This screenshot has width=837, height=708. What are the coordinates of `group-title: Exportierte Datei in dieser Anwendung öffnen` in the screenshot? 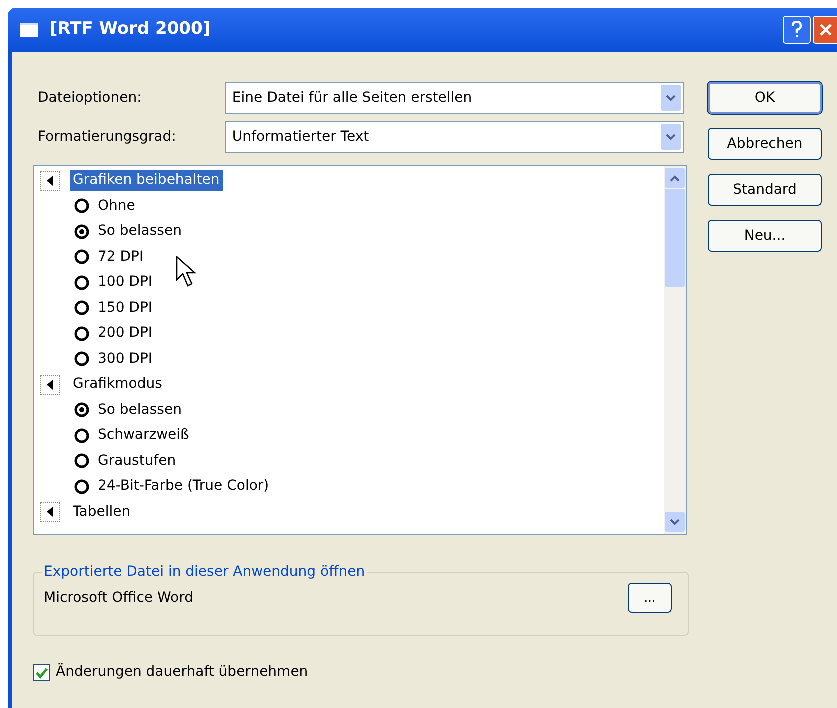 It's located at (204, 572).